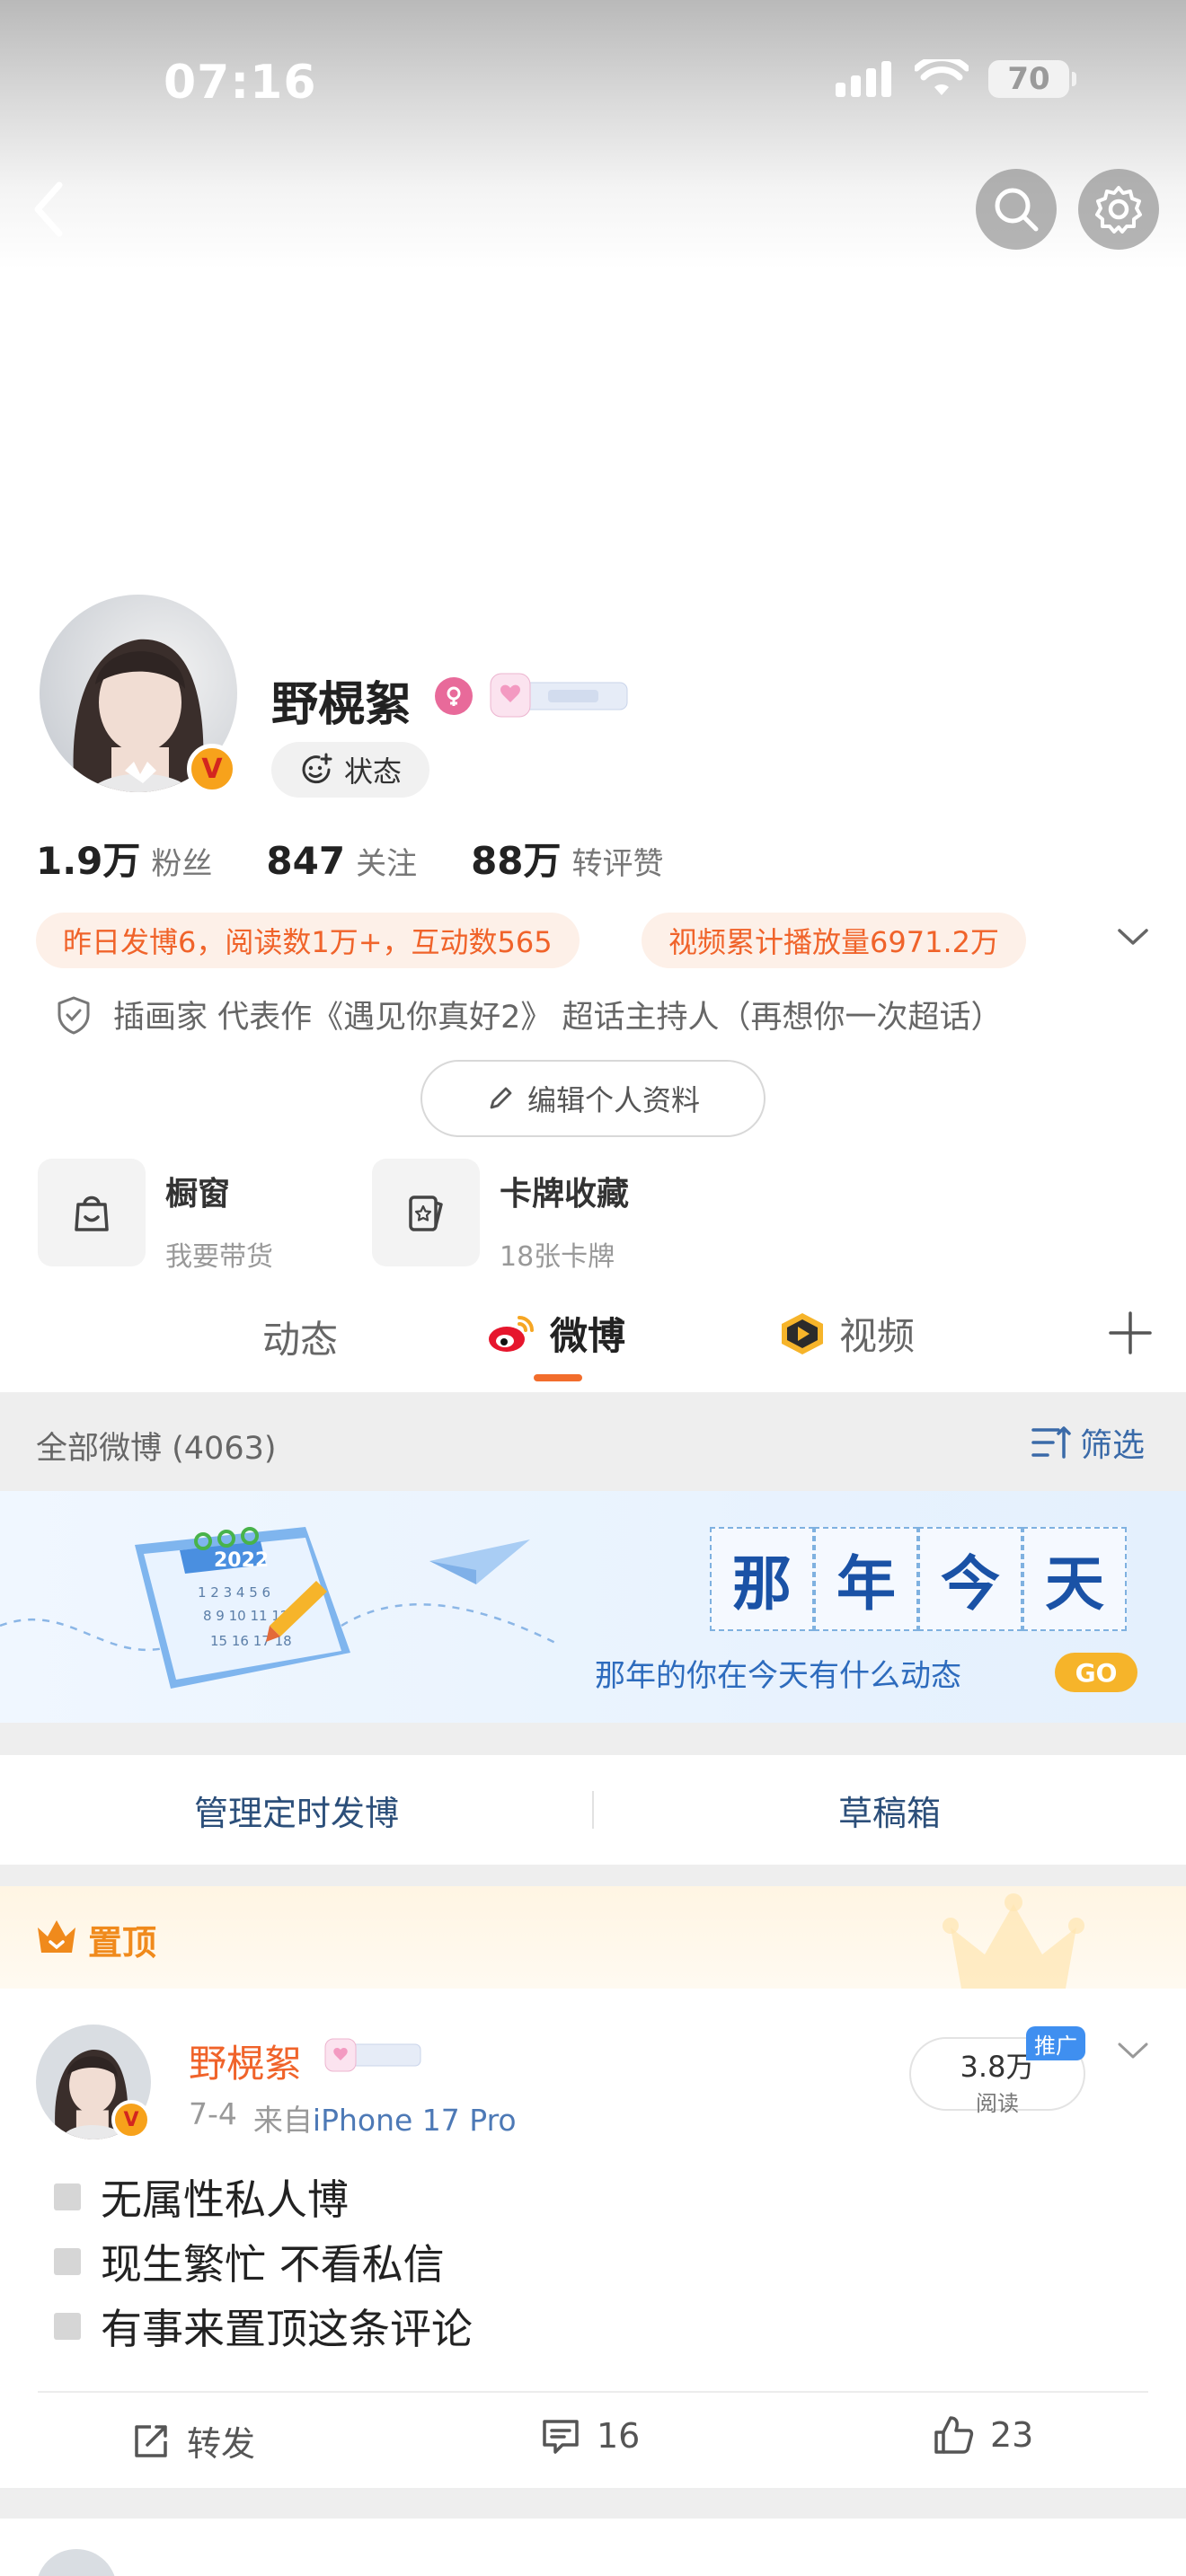 The width and height of the screenshot is (1186, 2576). What do you see at coordinates (501, 1098) in the screenshot?
I see `pencil-icon` at bounding box center [501, 1098].